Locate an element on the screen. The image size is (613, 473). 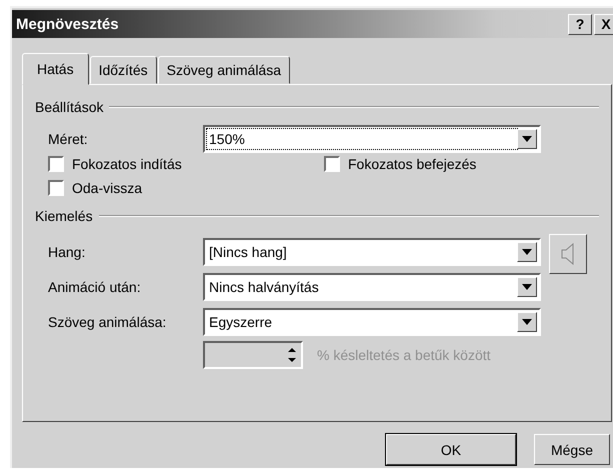
checkbox-option: Fokozatos indítás is located at coordinates (186, 164).